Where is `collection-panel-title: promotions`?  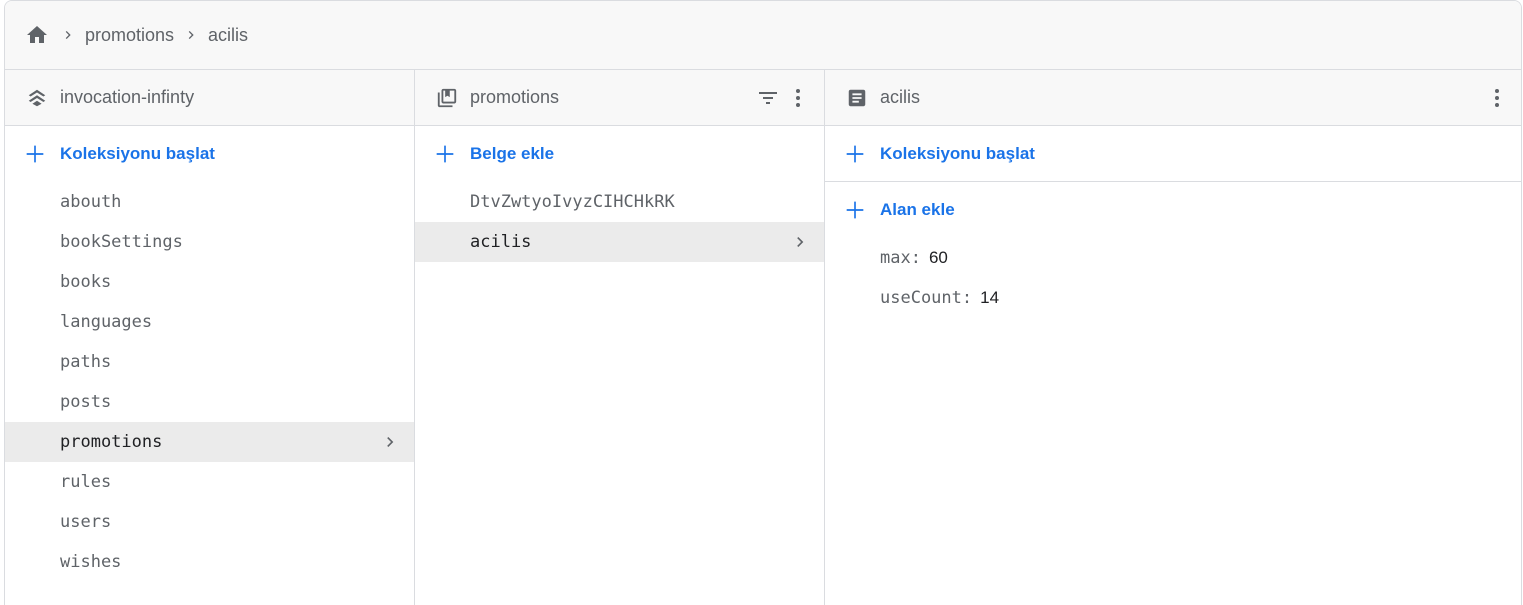
collection-panel-title: promotions is located at coordinates (515, 97).